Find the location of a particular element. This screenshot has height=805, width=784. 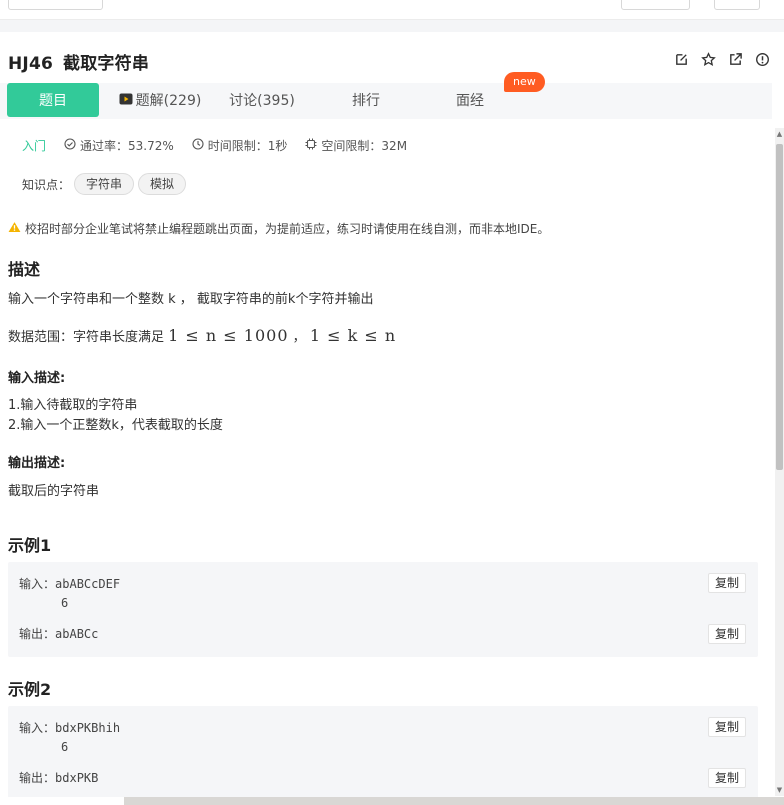

title-actions is located at coordinates (722, 59).